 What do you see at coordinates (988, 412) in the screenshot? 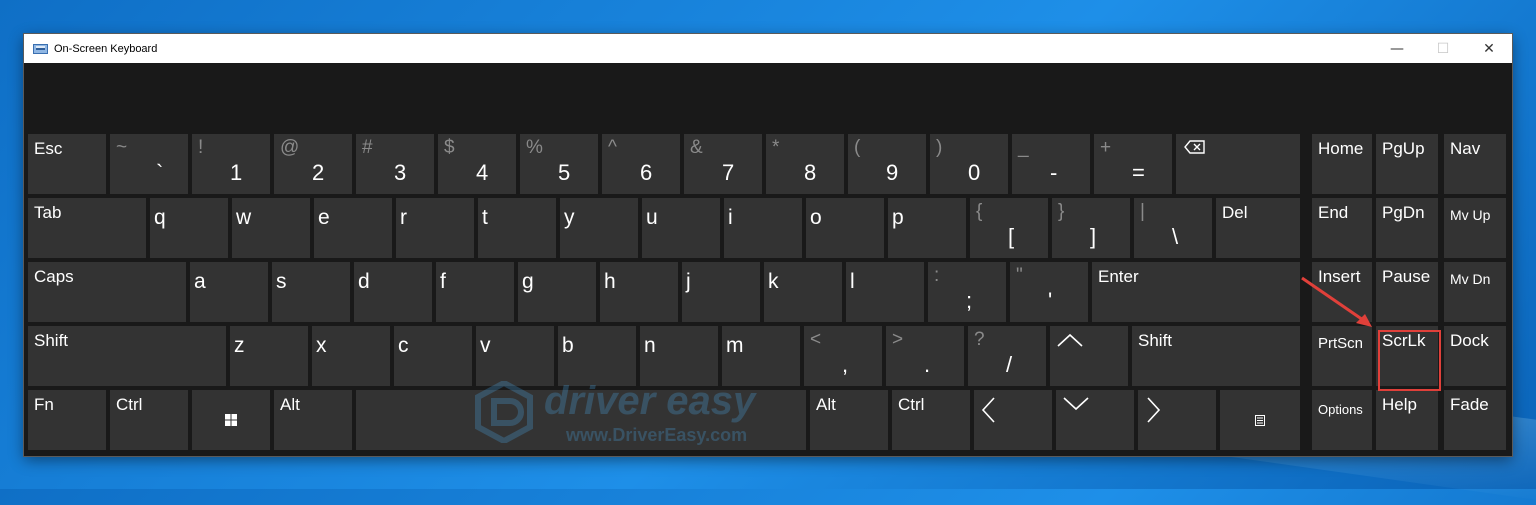
I see `chevron-left-icon` at bounding box center [988, 412].